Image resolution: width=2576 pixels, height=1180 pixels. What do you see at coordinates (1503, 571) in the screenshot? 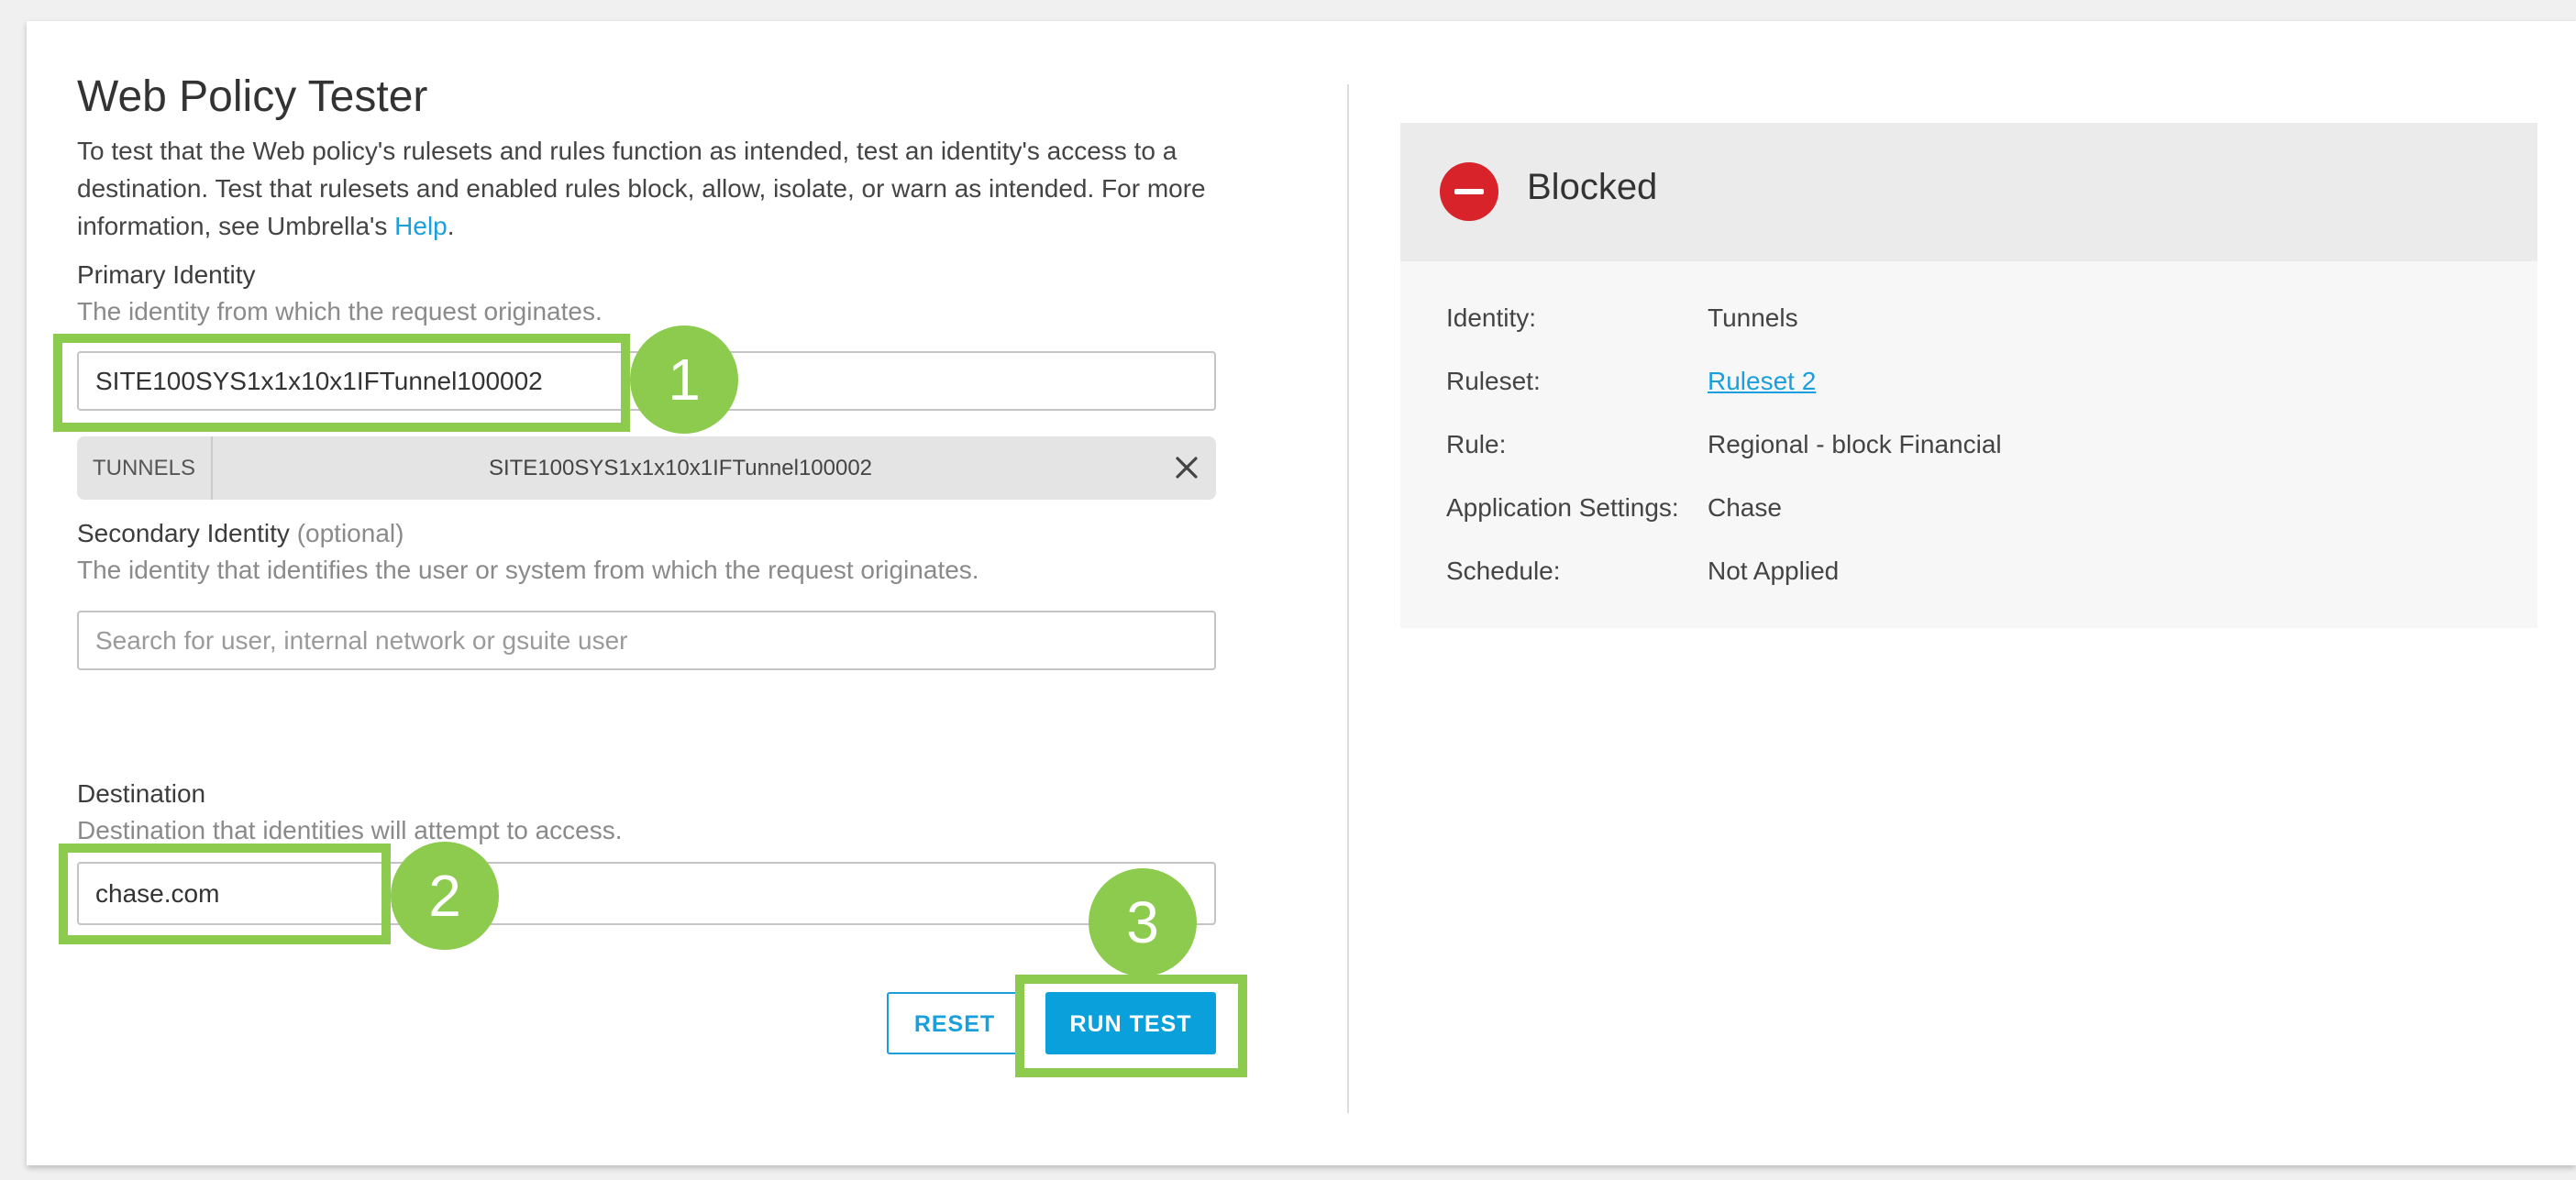
I see `result-row-label: Schedule:` at bounding box center [1503, 571].